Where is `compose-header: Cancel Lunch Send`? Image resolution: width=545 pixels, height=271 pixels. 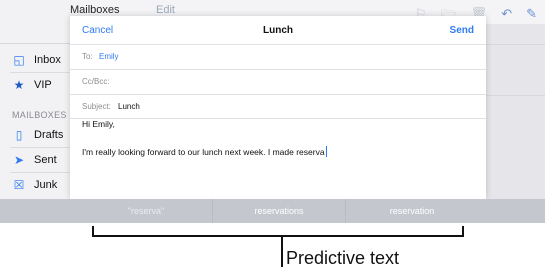
compose-header: Cancel Lunch Send is located at coordinates (278, 30).